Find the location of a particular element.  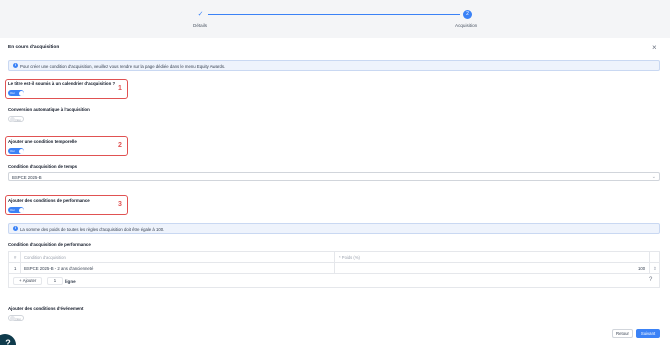

stepper-arrows-icon: ⇕ is located at coordinates (655, 269).